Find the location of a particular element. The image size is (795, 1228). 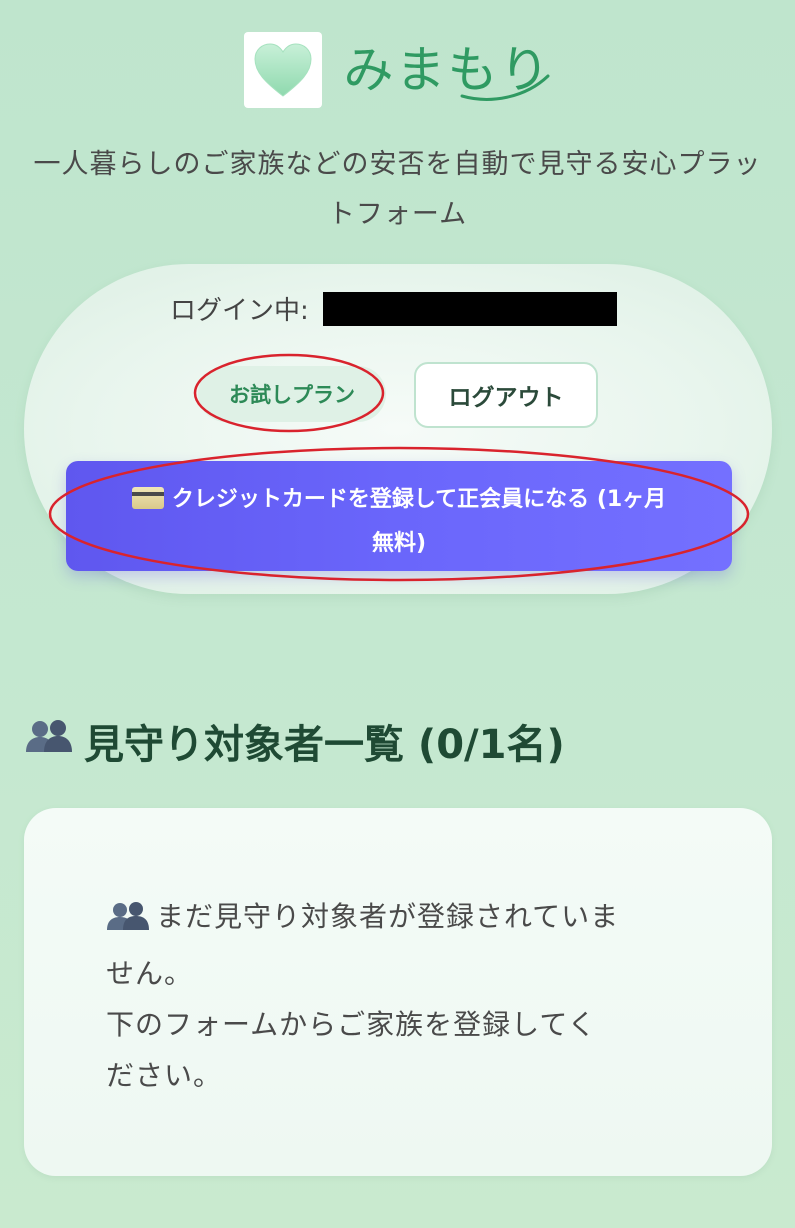

watch-list-title: 見守り対象者一覧 (0/1名) is located at coordinates (294, 741).